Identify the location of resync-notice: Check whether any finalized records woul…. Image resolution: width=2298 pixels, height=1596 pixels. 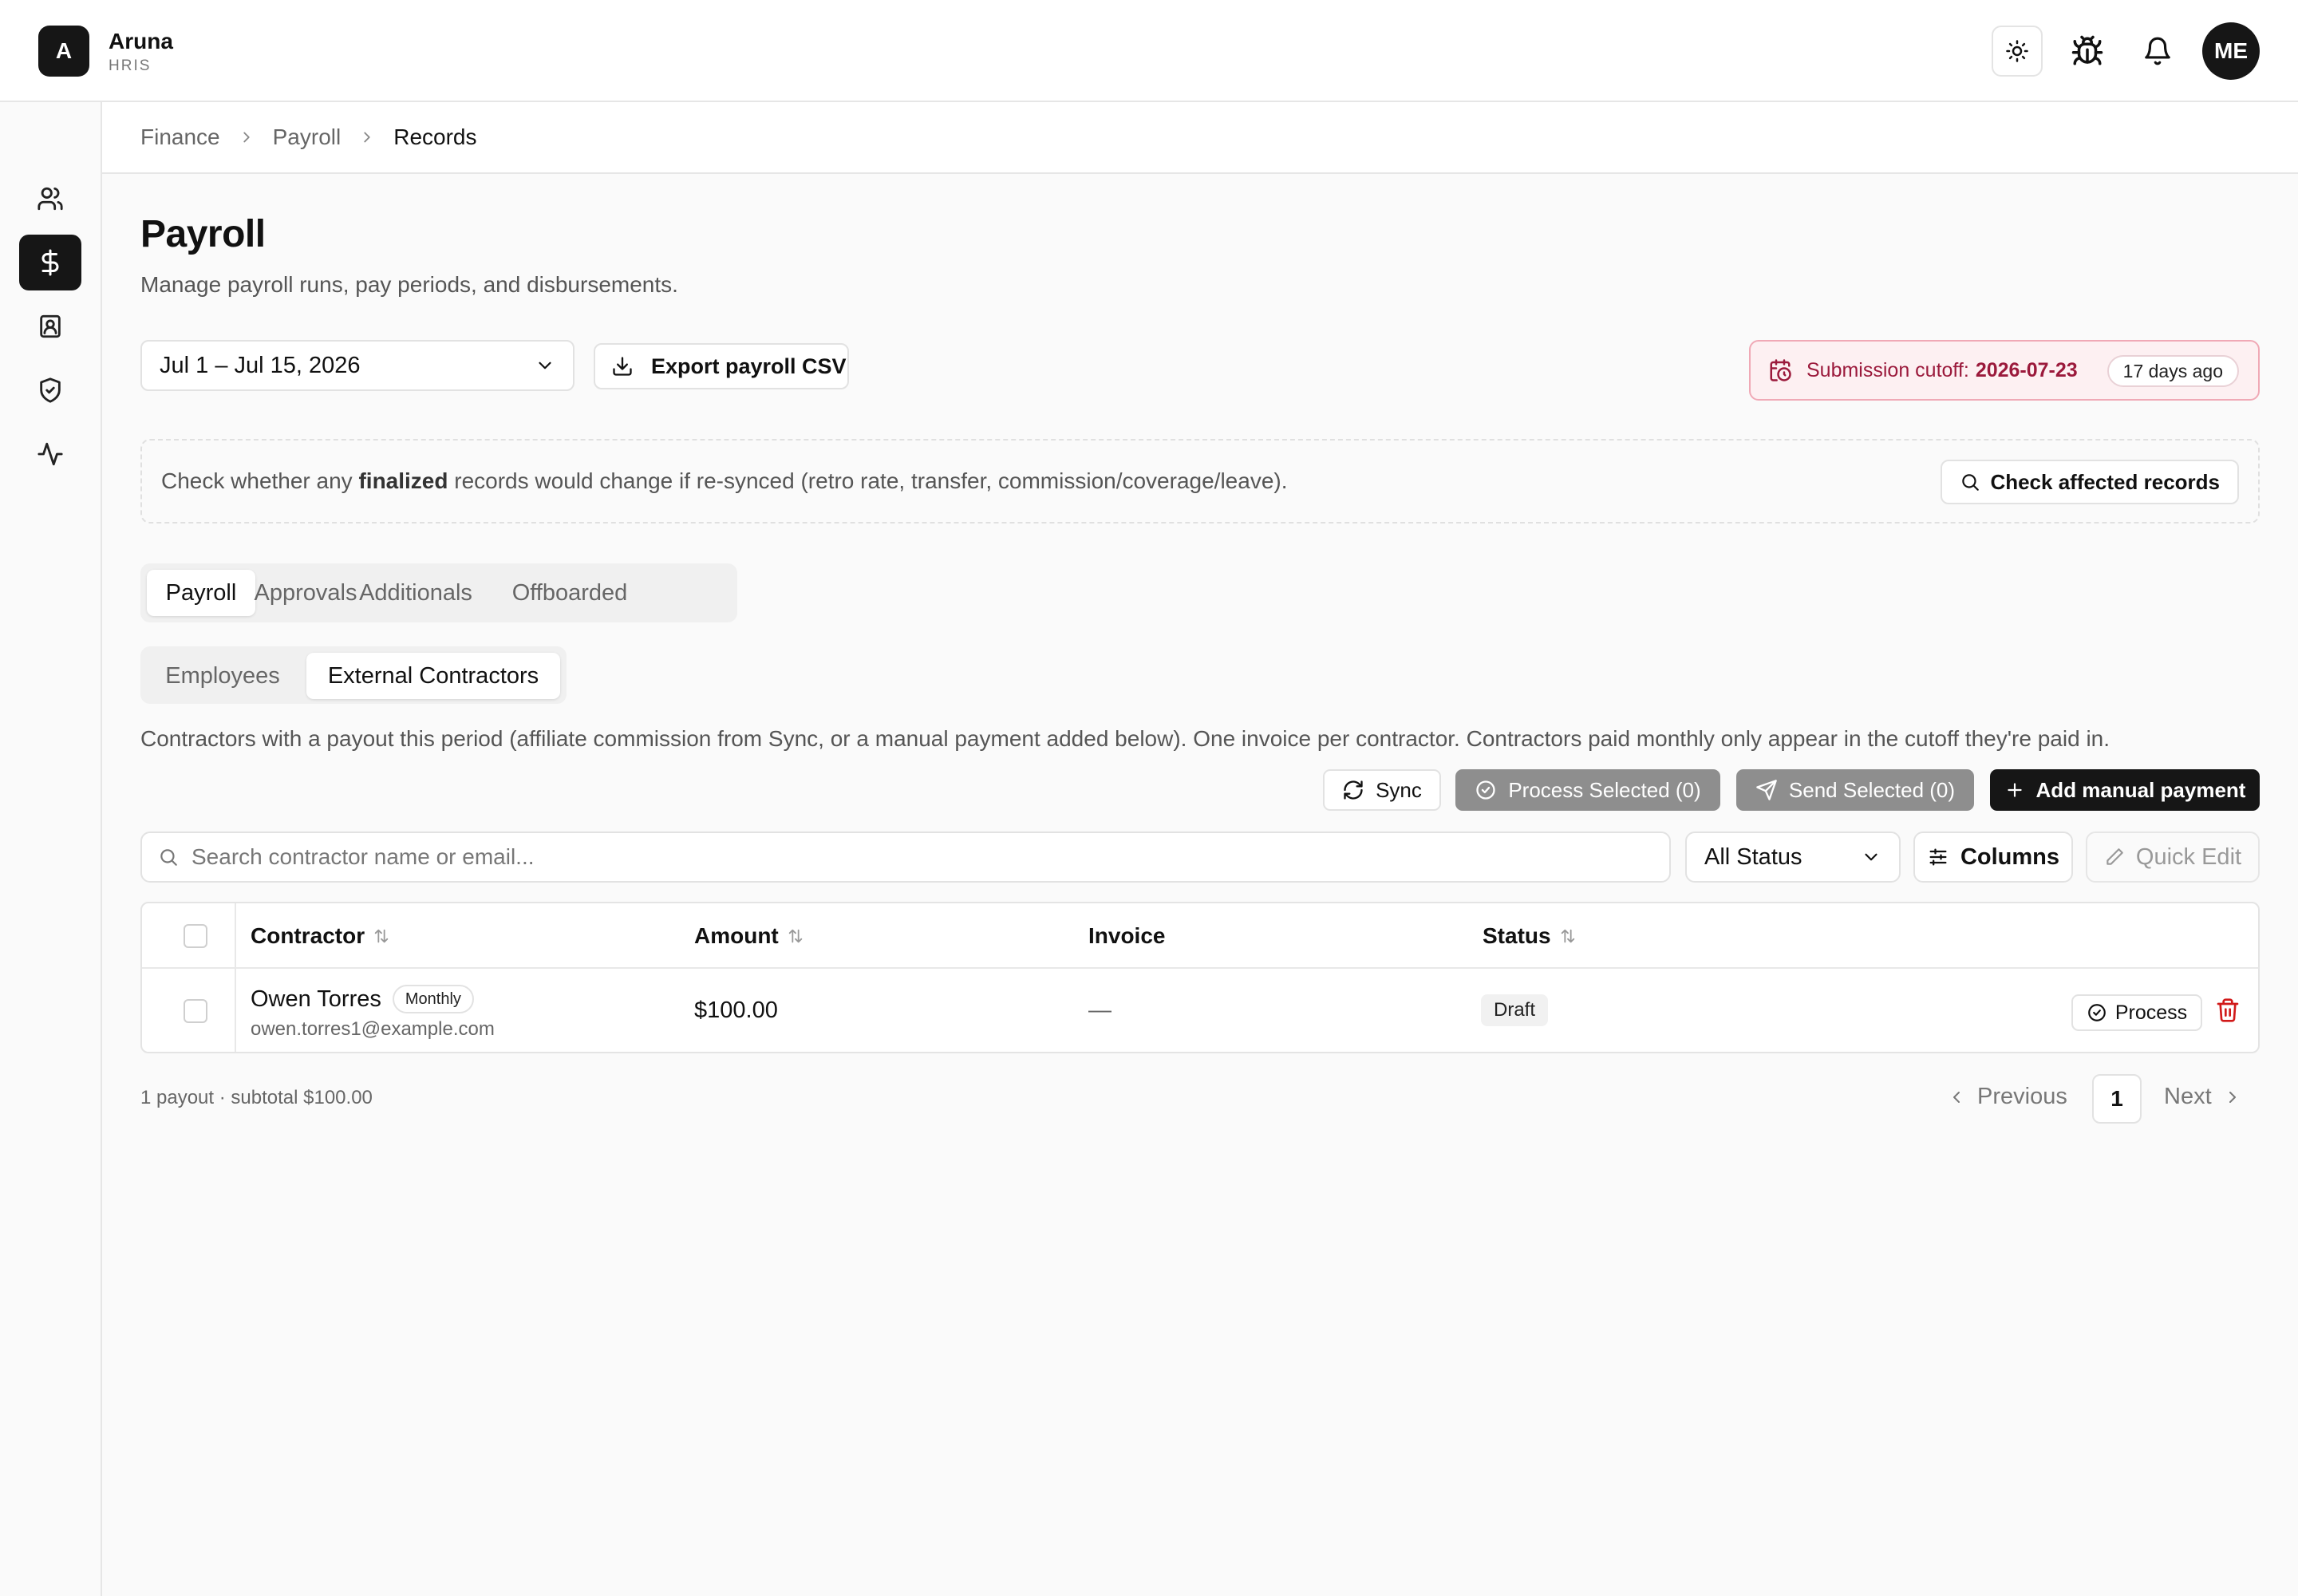
(1200, 481).